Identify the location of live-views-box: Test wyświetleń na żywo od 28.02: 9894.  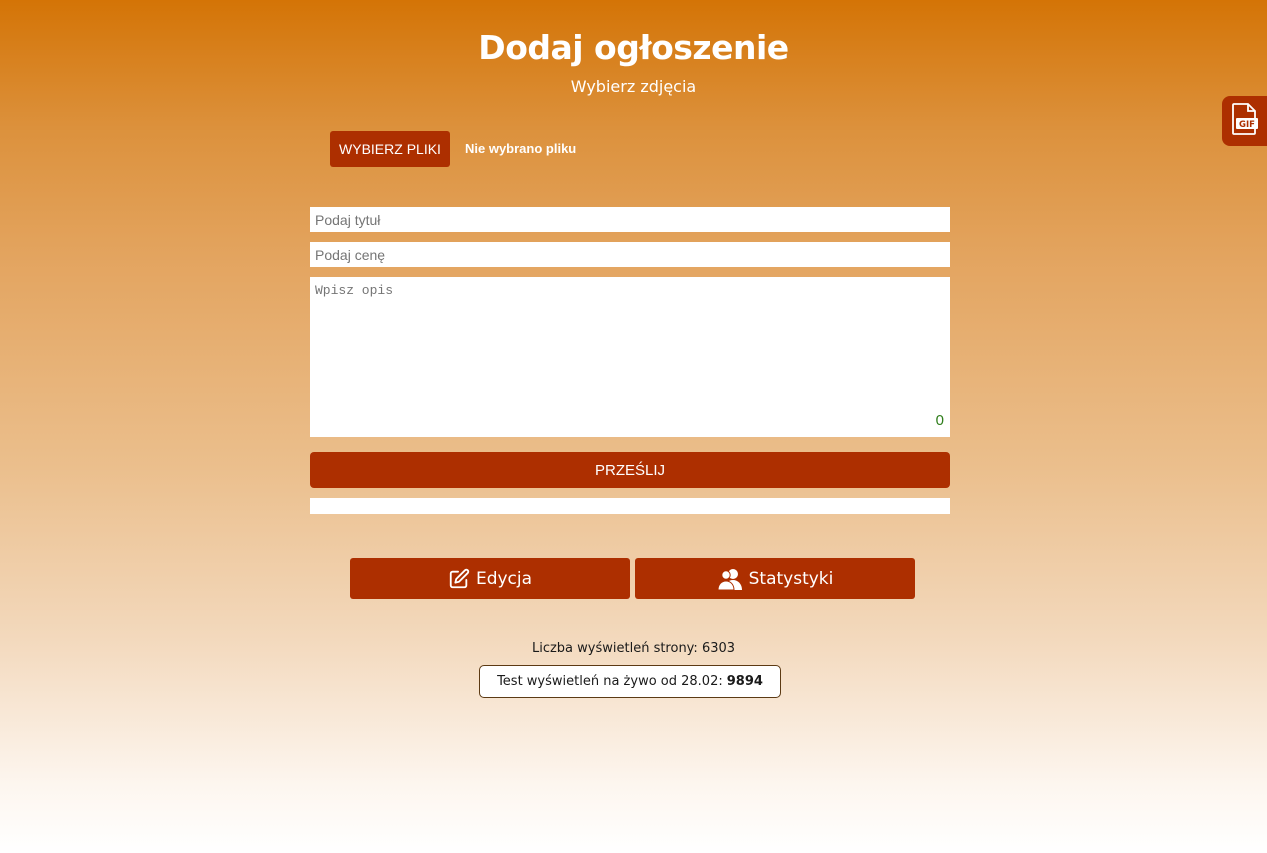
(630, 681).